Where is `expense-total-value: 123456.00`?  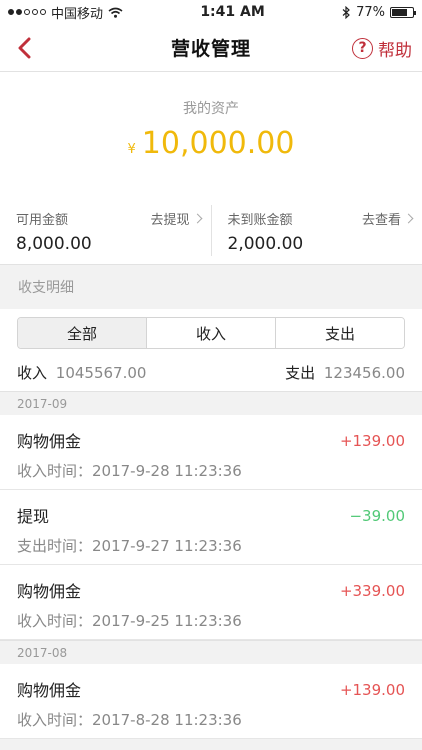 expense-total-value: 123456.00 is located at coordinates (364, 372).